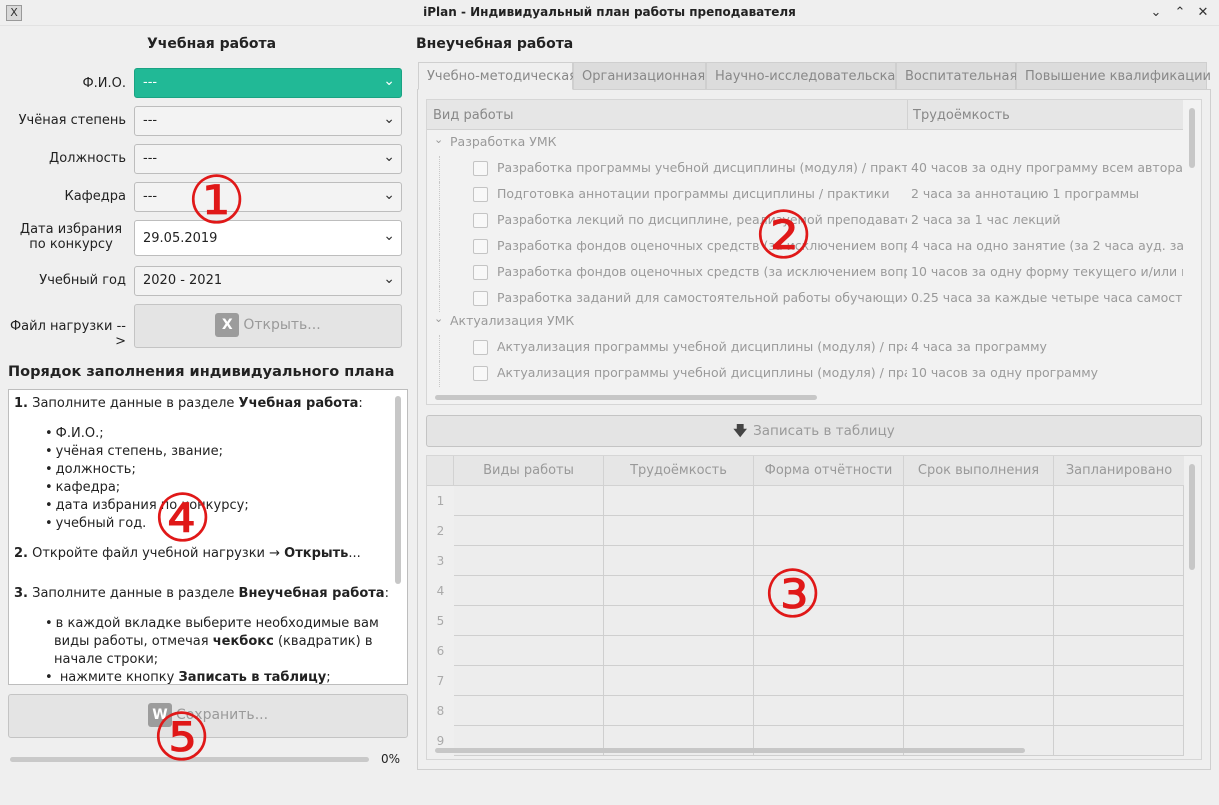  Describe the element at coordinates (626, 397) in the screenshot. I see `tree-hscrollbar` at that location.